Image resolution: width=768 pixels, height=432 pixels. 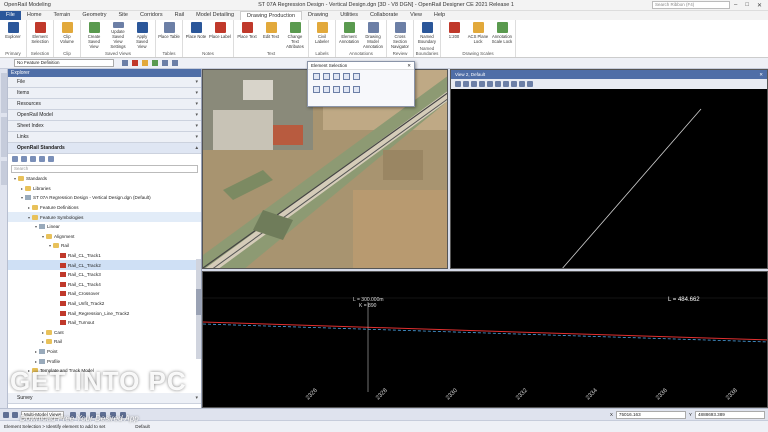 What do you see at coordinates (349, 35) in the screenshot?
I see `element-annotation-button: Element Annotation` at bounding box center [349, 35].